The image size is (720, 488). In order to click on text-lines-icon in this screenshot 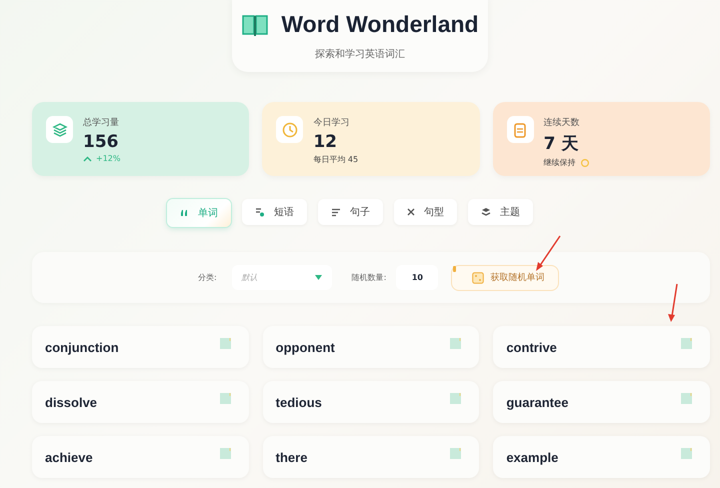, I will do `click(336, 212)`.